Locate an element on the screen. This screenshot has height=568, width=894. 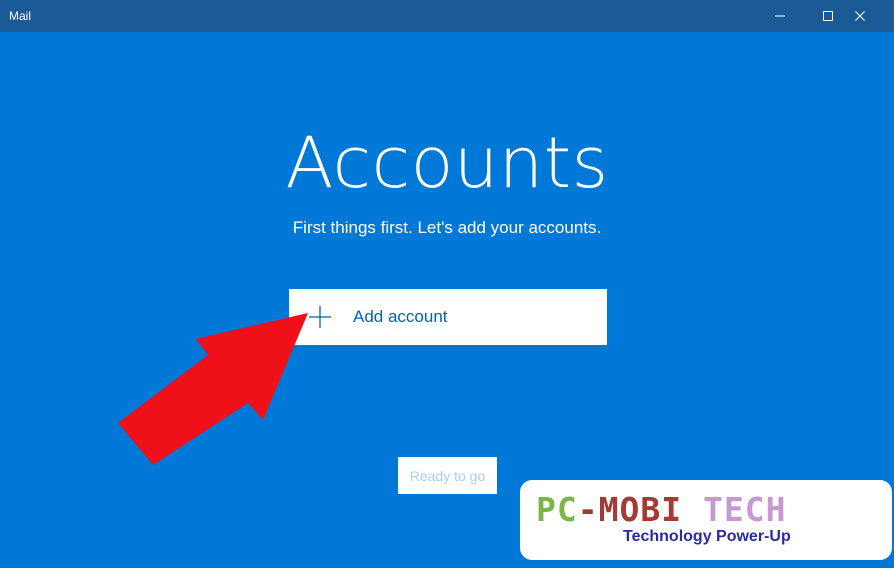
maximize-icon is located at coordinates (828, 16).